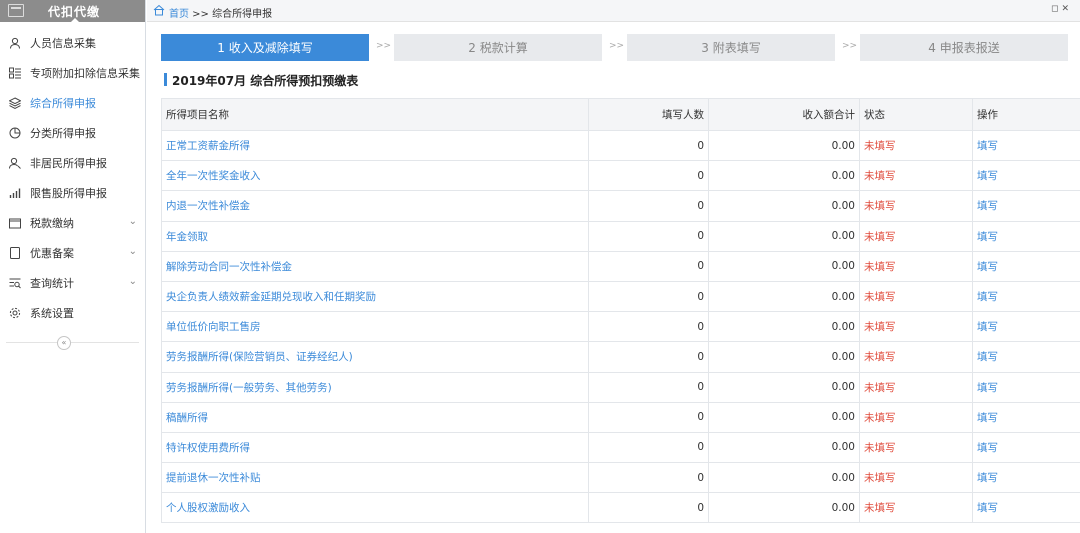  I want to click on close-window-icon: ✕, so click(1066, 9).